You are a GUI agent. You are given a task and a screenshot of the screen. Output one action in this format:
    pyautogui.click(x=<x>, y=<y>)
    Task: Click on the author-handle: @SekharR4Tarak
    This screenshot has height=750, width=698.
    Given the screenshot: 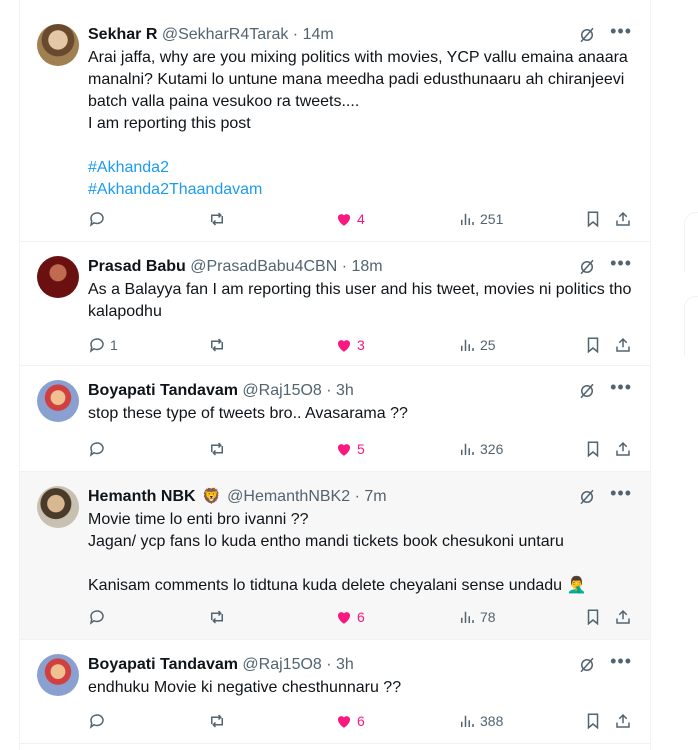 What is the action you would take?
    pyautogui.click(x=225, y=34)
    